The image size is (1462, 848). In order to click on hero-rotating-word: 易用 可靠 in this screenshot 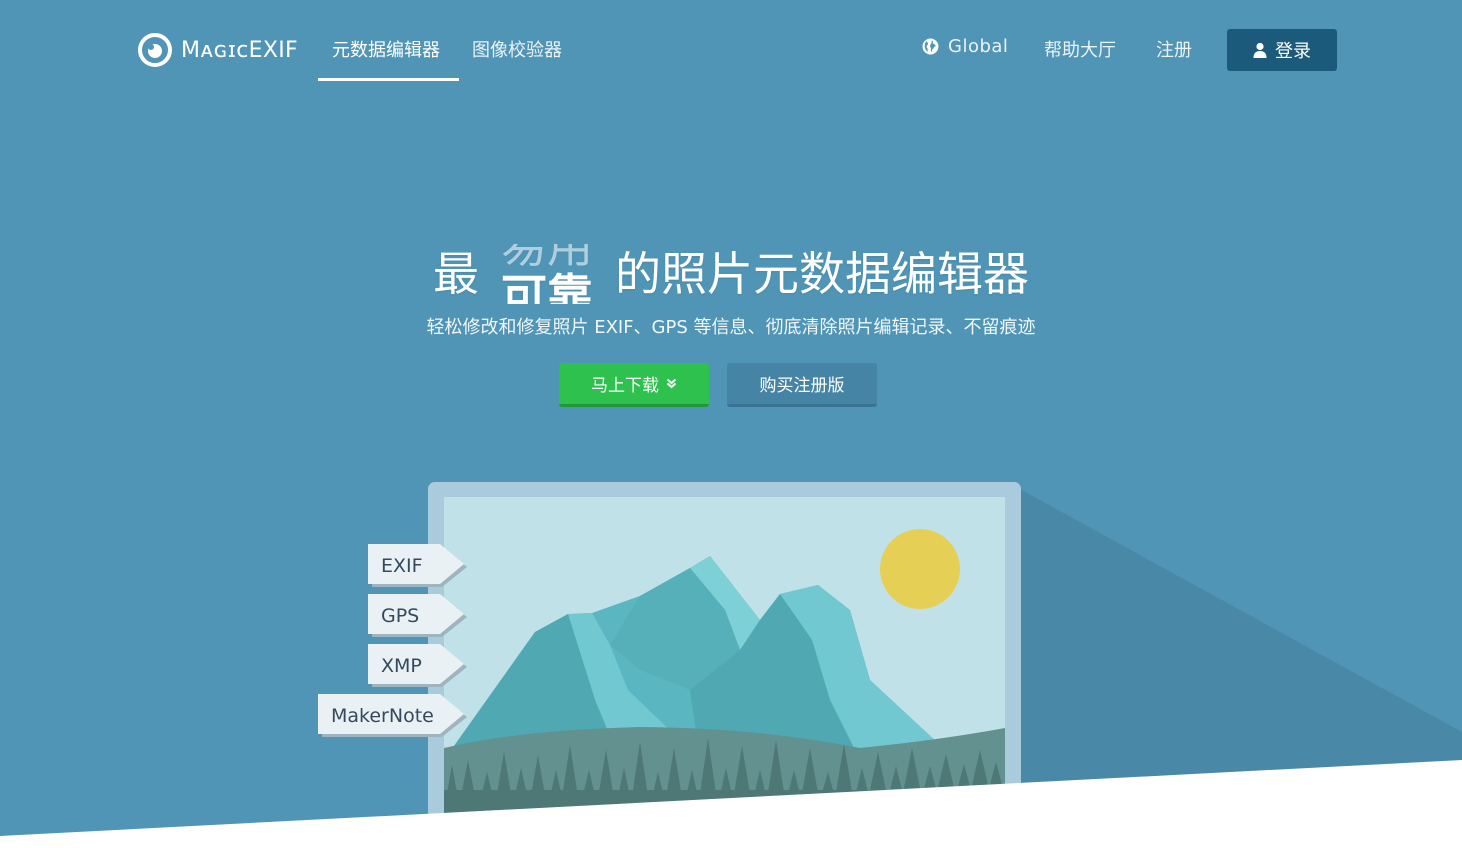, I will do `click(547, 274)`.